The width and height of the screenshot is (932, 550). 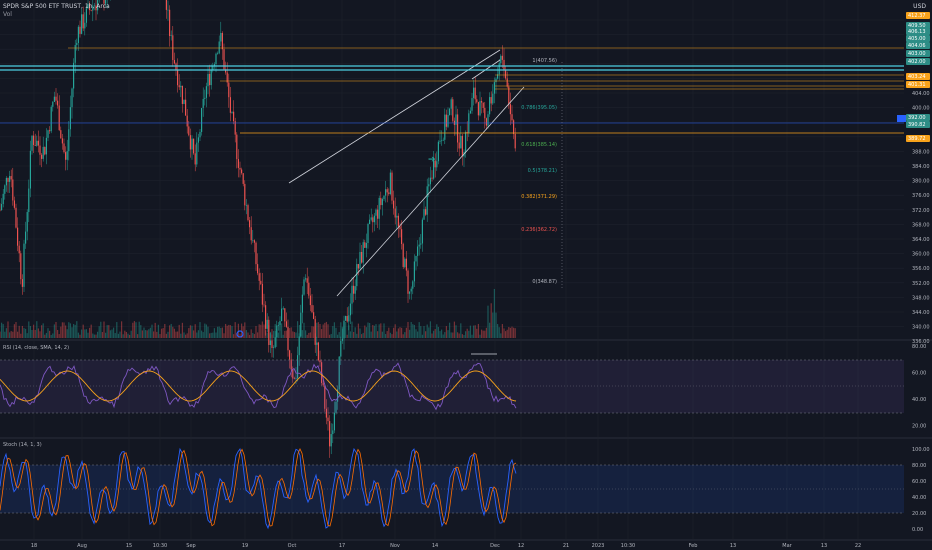 What do you see at coordinates (22, 445) in the screenshot?
I see `stoch-label: Stoch (14, 1, 3)` at bounding box center [22, 445].